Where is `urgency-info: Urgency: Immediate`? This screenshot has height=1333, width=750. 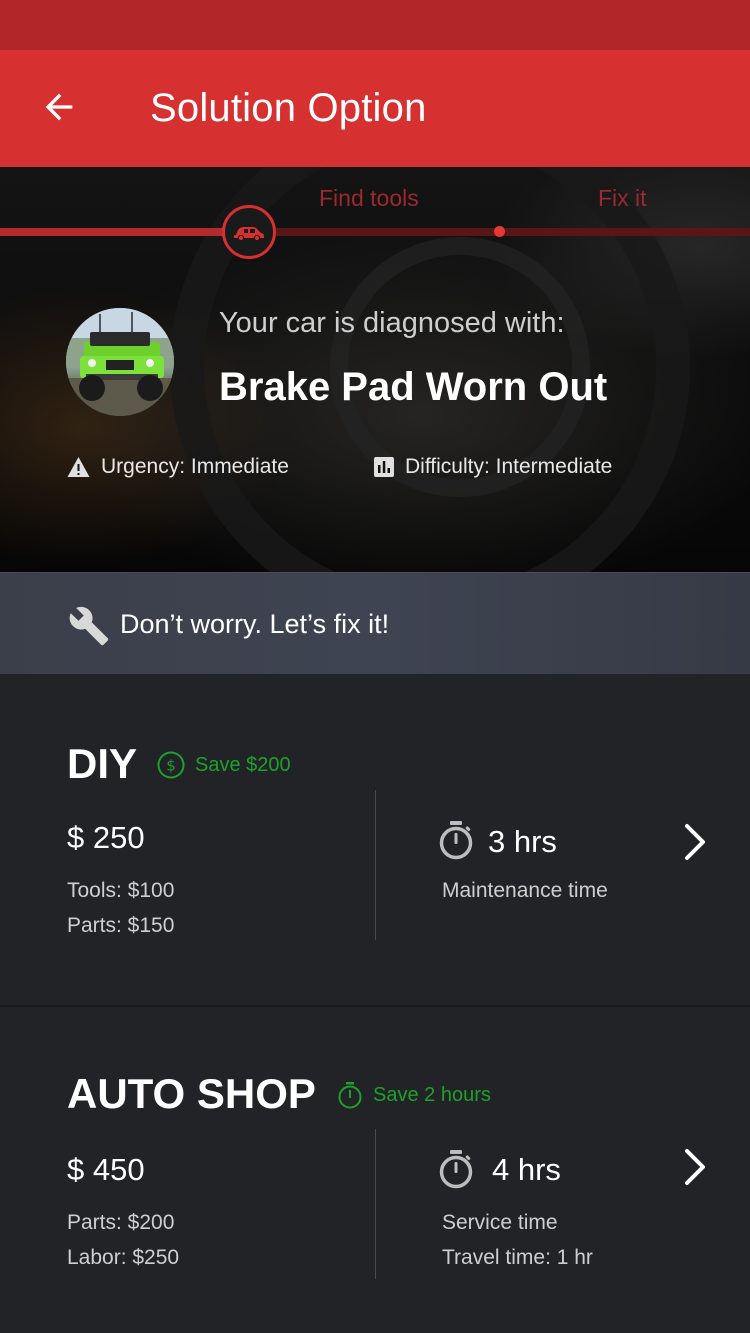
urgency-info: Urgency: Immediate is located at coordinates (177, 467).